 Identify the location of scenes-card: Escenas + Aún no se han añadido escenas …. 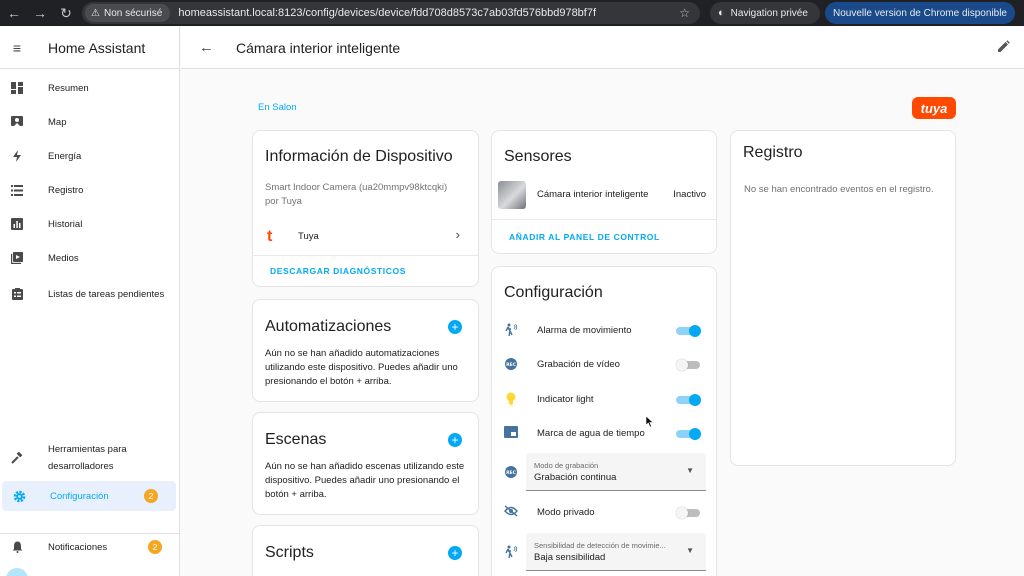
(365, 463).